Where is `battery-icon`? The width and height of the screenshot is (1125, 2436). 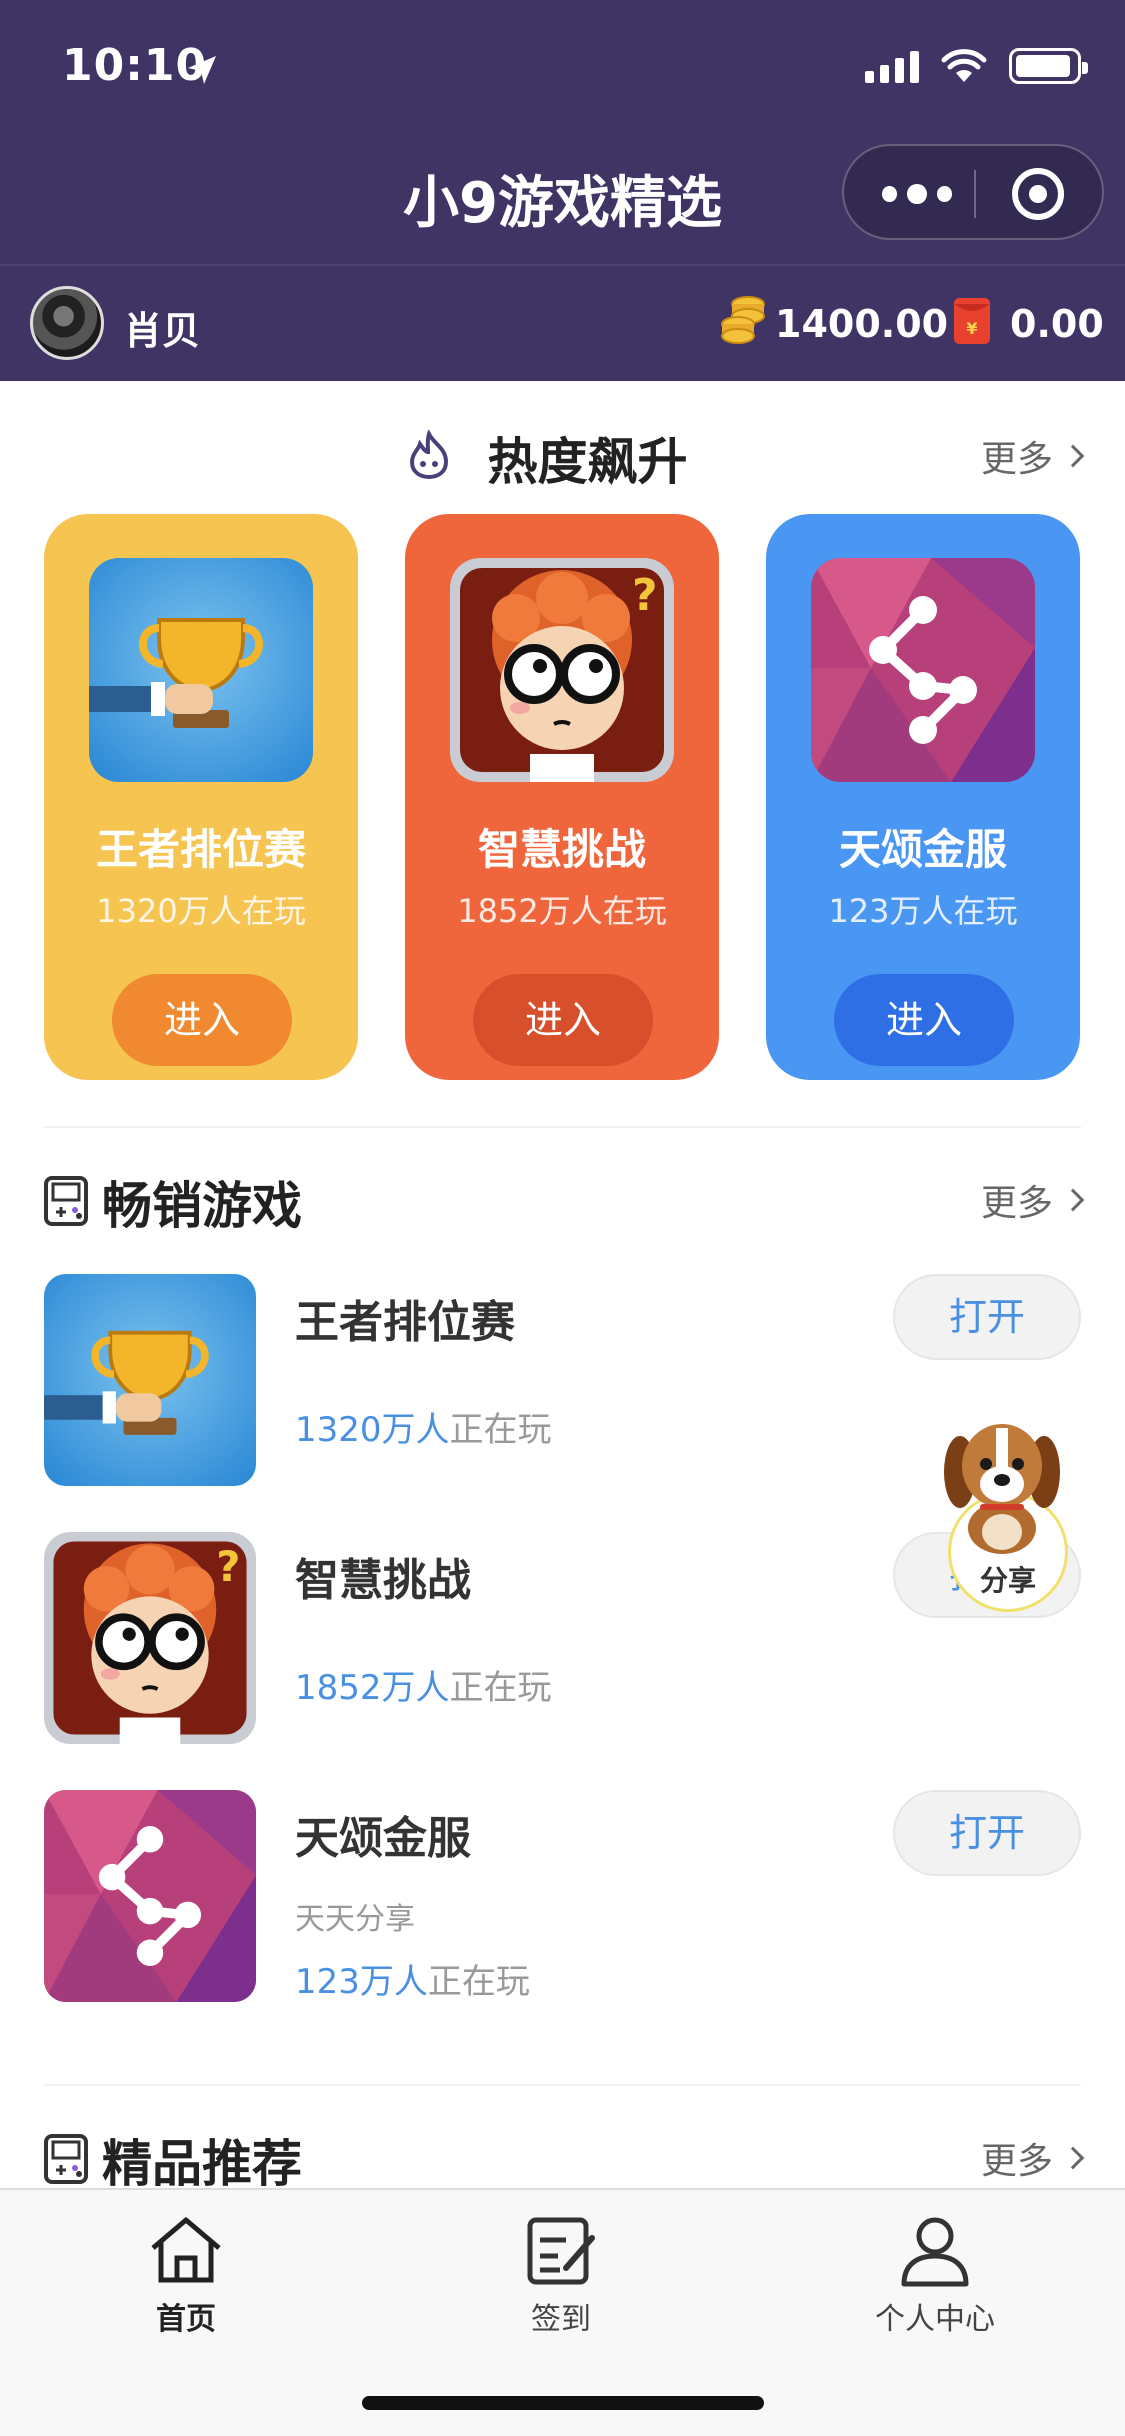 battery-icon is located at coordinates (1048, 66).